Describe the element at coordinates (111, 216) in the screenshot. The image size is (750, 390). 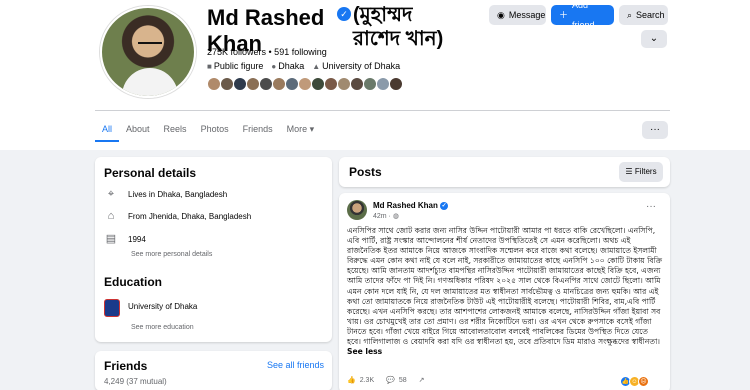
I see `home-icon: ⌂` at that location.